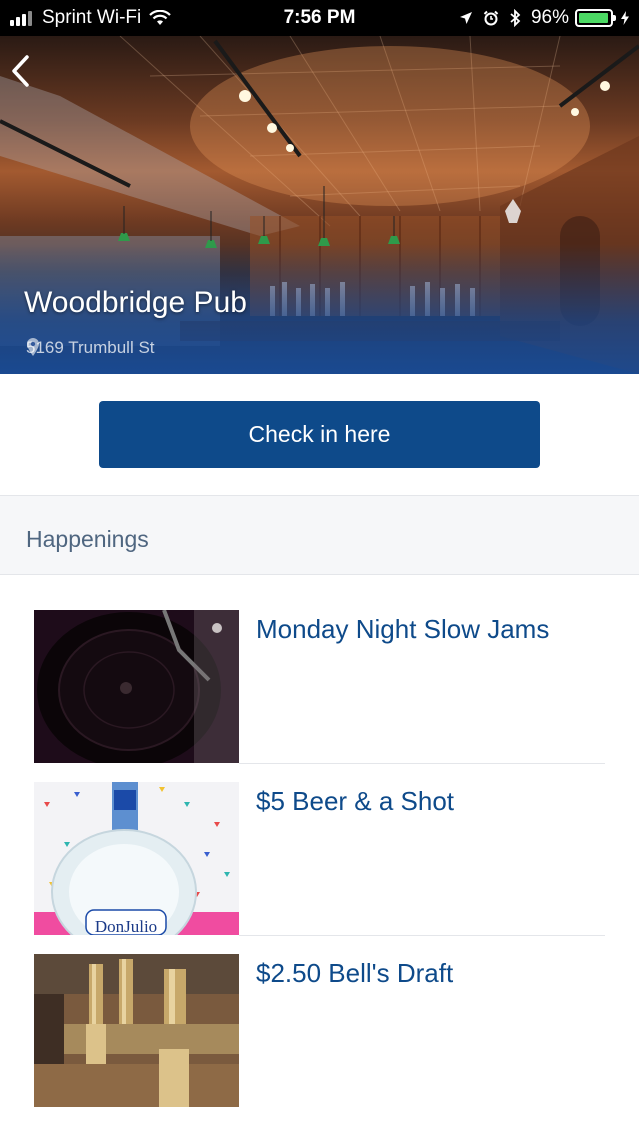  What do you see at coordinates (87, 539) in the screenshot?
I see `happenings-title: Happenings` at bounding box center [87, 539].